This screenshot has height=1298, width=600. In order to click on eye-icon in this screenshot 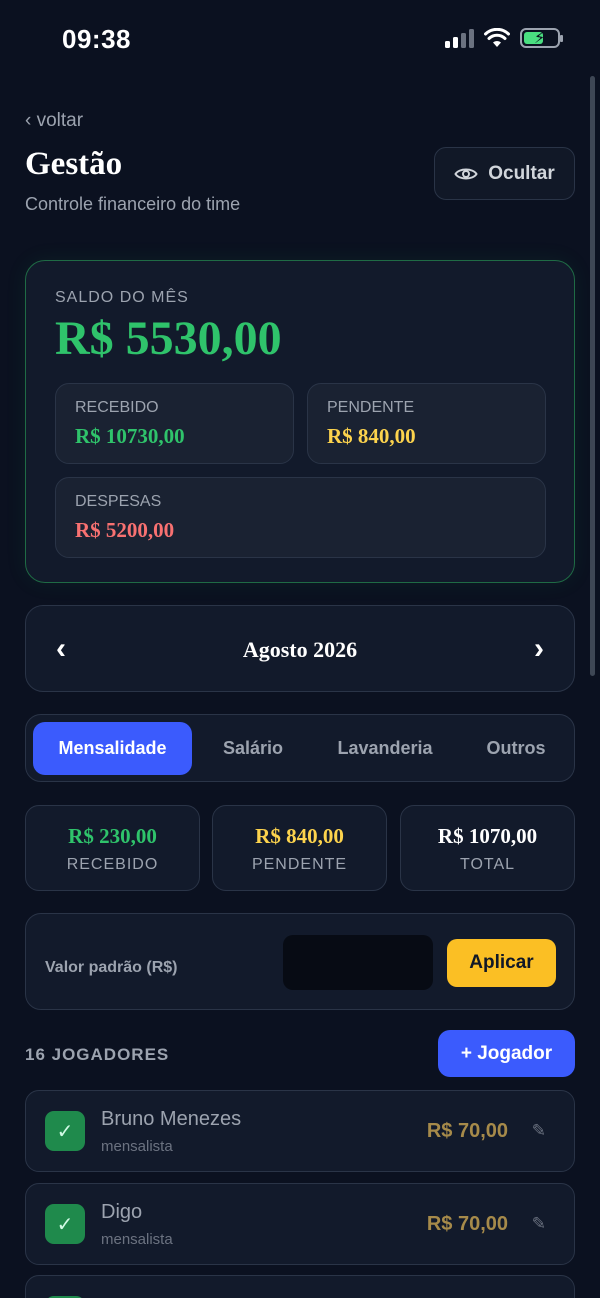, I will do `click(466, 173)`.